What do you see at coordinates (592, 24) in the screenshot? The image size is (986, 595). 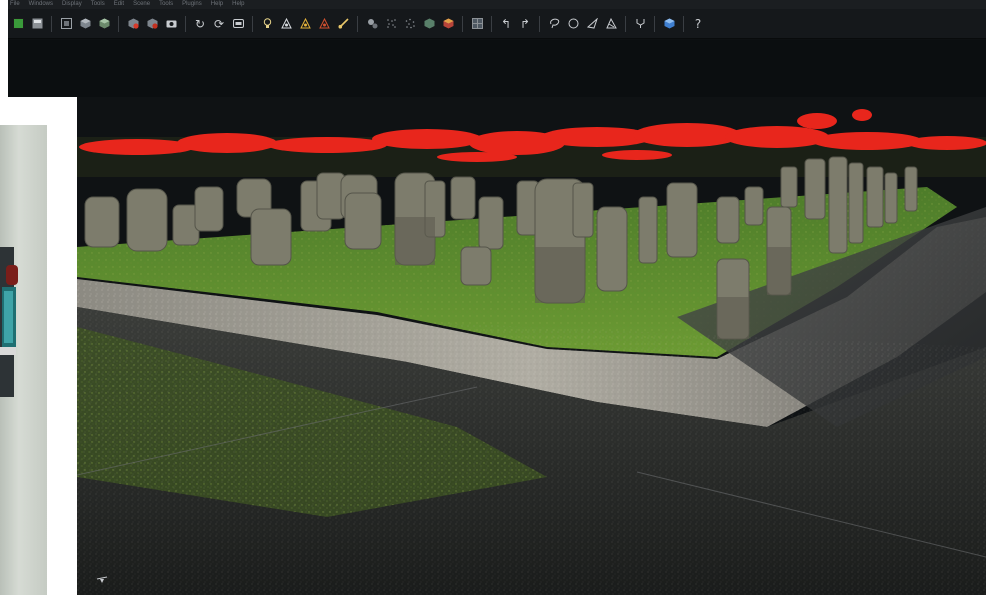 I see `pick-icon` at bounding box center [592, 24].